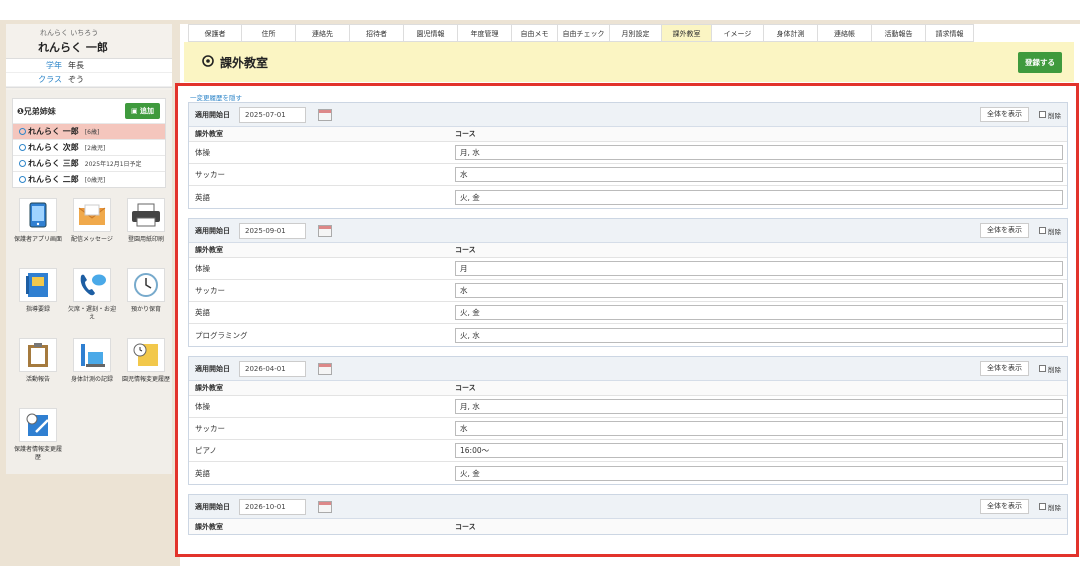 Image resolution: width=1080 pixels, height=566 pixels. I want to click on menu-item: 預かり保育, so click(146, 300).